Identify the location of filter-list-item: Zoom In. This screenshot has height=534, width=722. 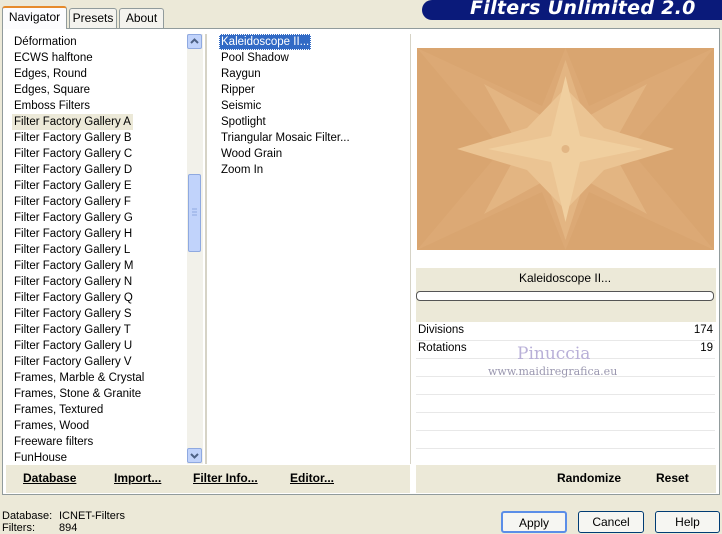
(242, 170).